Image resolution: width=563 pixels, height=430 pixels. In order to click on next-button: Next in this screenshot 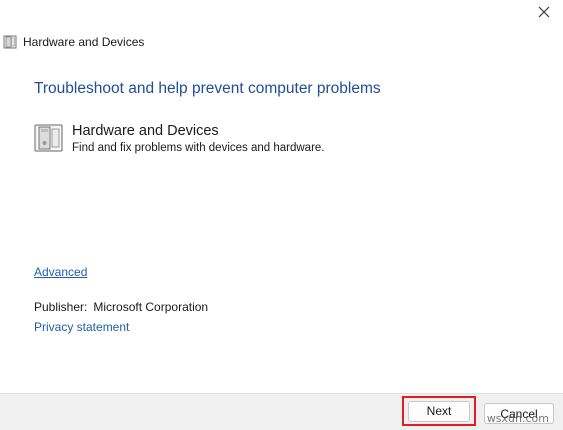, I will do `click(439, 411)`.